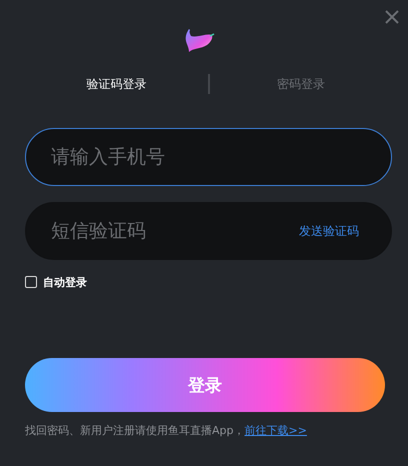 The width and height of the screenshot is (408, 466). What do you see at coordinates (31, 282) in the screenshot?
I see `auto-login-checkbox` at bounding box center [31, 282].